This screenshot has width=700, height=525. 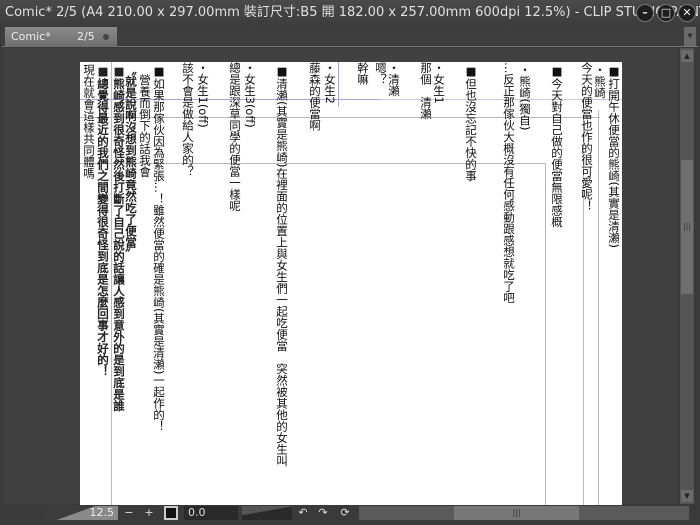 I want to click on script-column: ■今天對自己做的便當無限感概, so click(x=557, y=146).